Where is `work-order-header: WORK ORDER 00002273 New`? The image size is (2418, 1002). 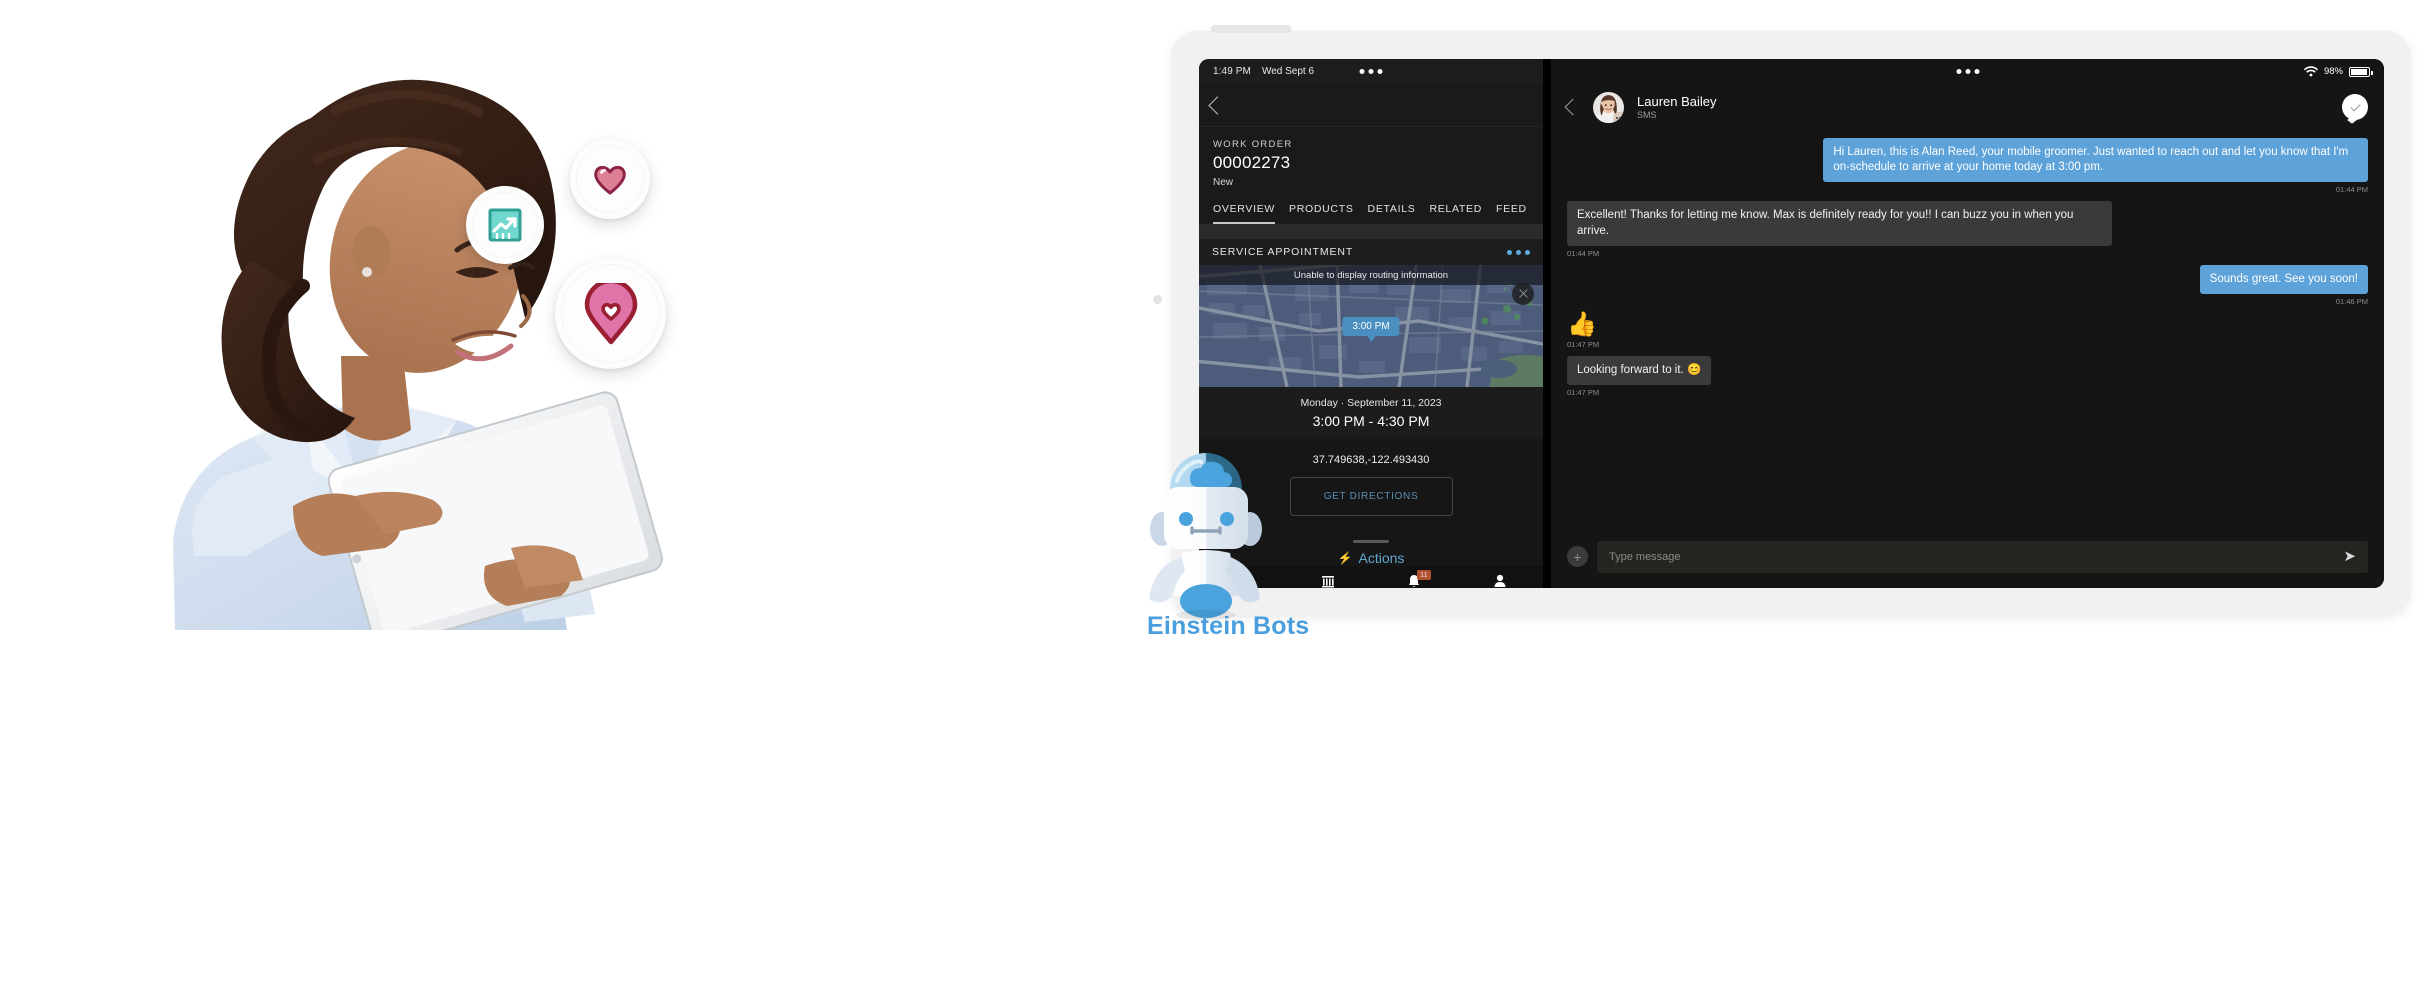 work-order-header: WORK ORDER 00002273 New is located at coordinates (1371, 162).